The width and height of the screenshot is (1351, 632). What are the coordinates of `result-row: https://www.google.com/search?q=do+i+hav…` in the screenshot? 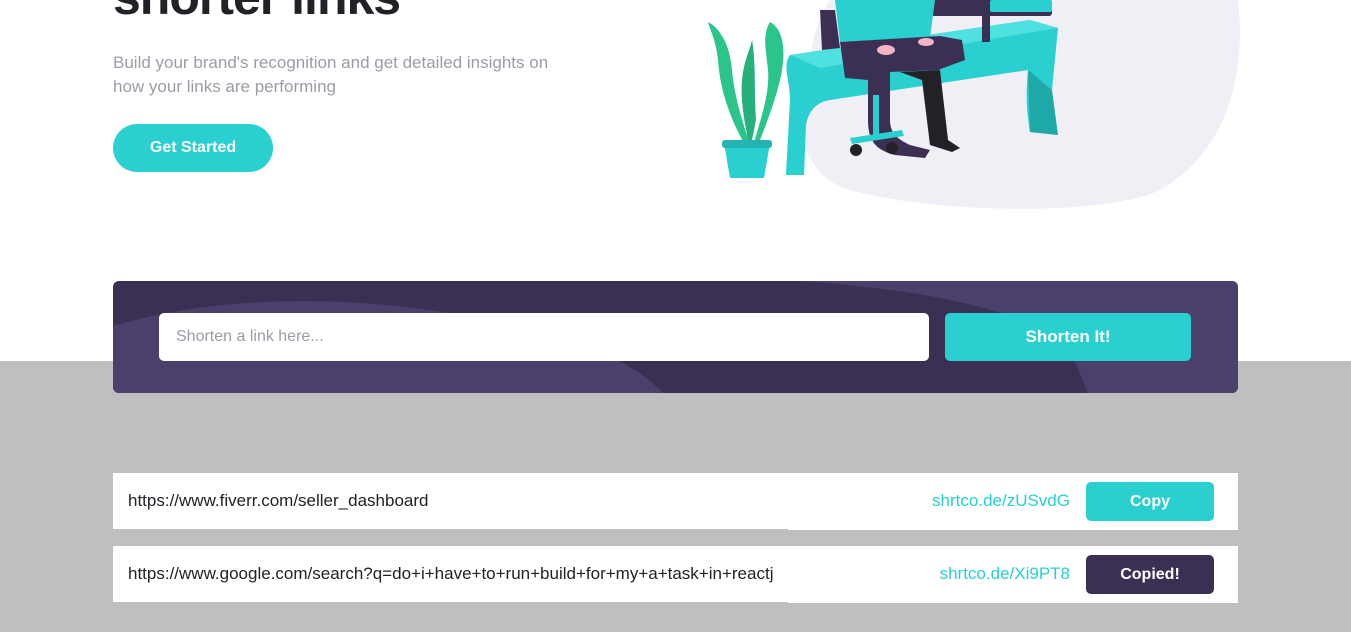 It's located at (675, 574).